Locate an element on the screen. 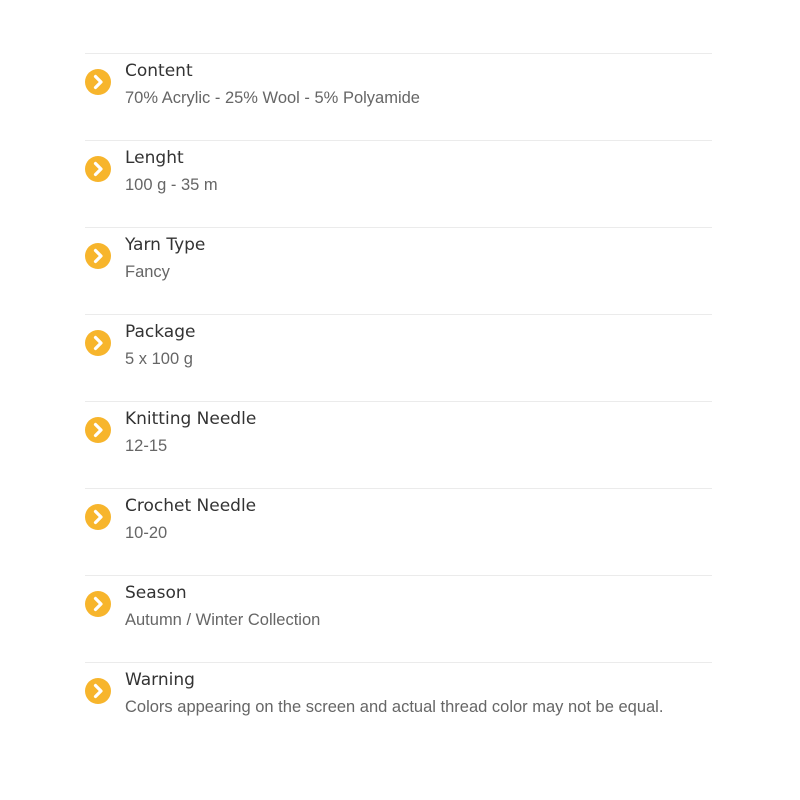  spec-value: 12-15 is located at coordinates (146, 446).